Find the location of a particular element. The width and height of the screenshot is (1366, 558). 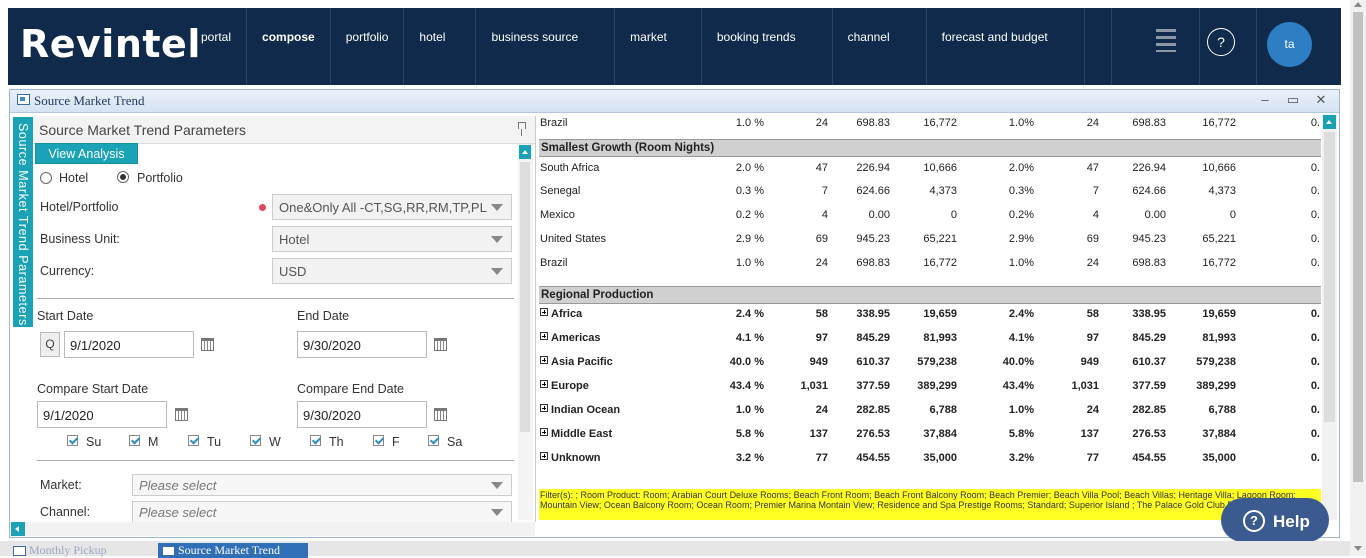

nav-portfolio: portfolio is located at coordinates (368, 46).